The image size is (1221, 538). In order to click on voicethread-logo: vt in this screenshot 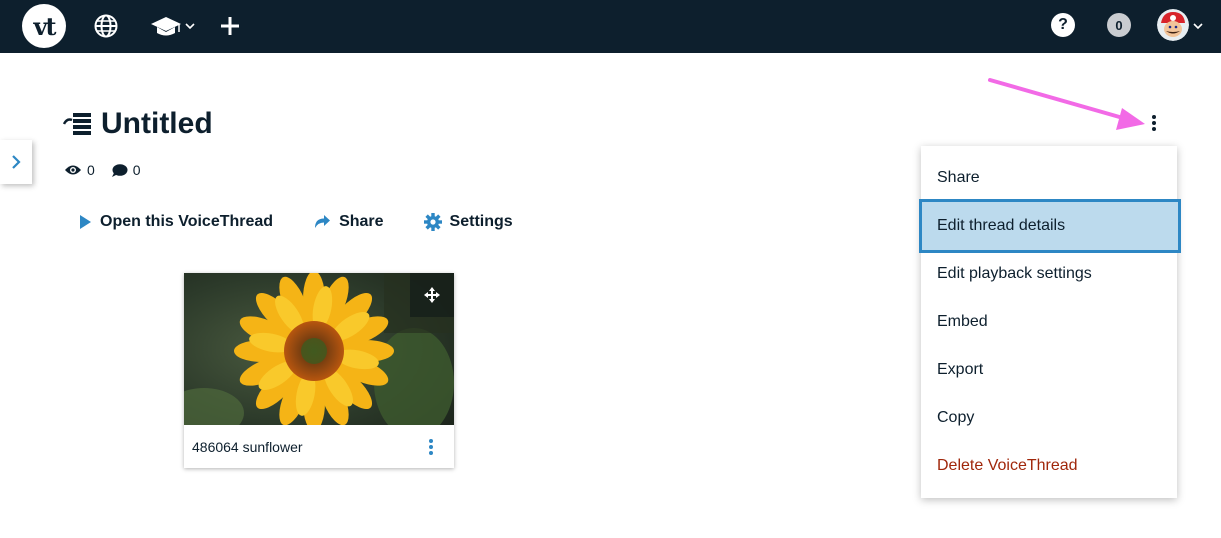, I will do `click(44, 26)`.